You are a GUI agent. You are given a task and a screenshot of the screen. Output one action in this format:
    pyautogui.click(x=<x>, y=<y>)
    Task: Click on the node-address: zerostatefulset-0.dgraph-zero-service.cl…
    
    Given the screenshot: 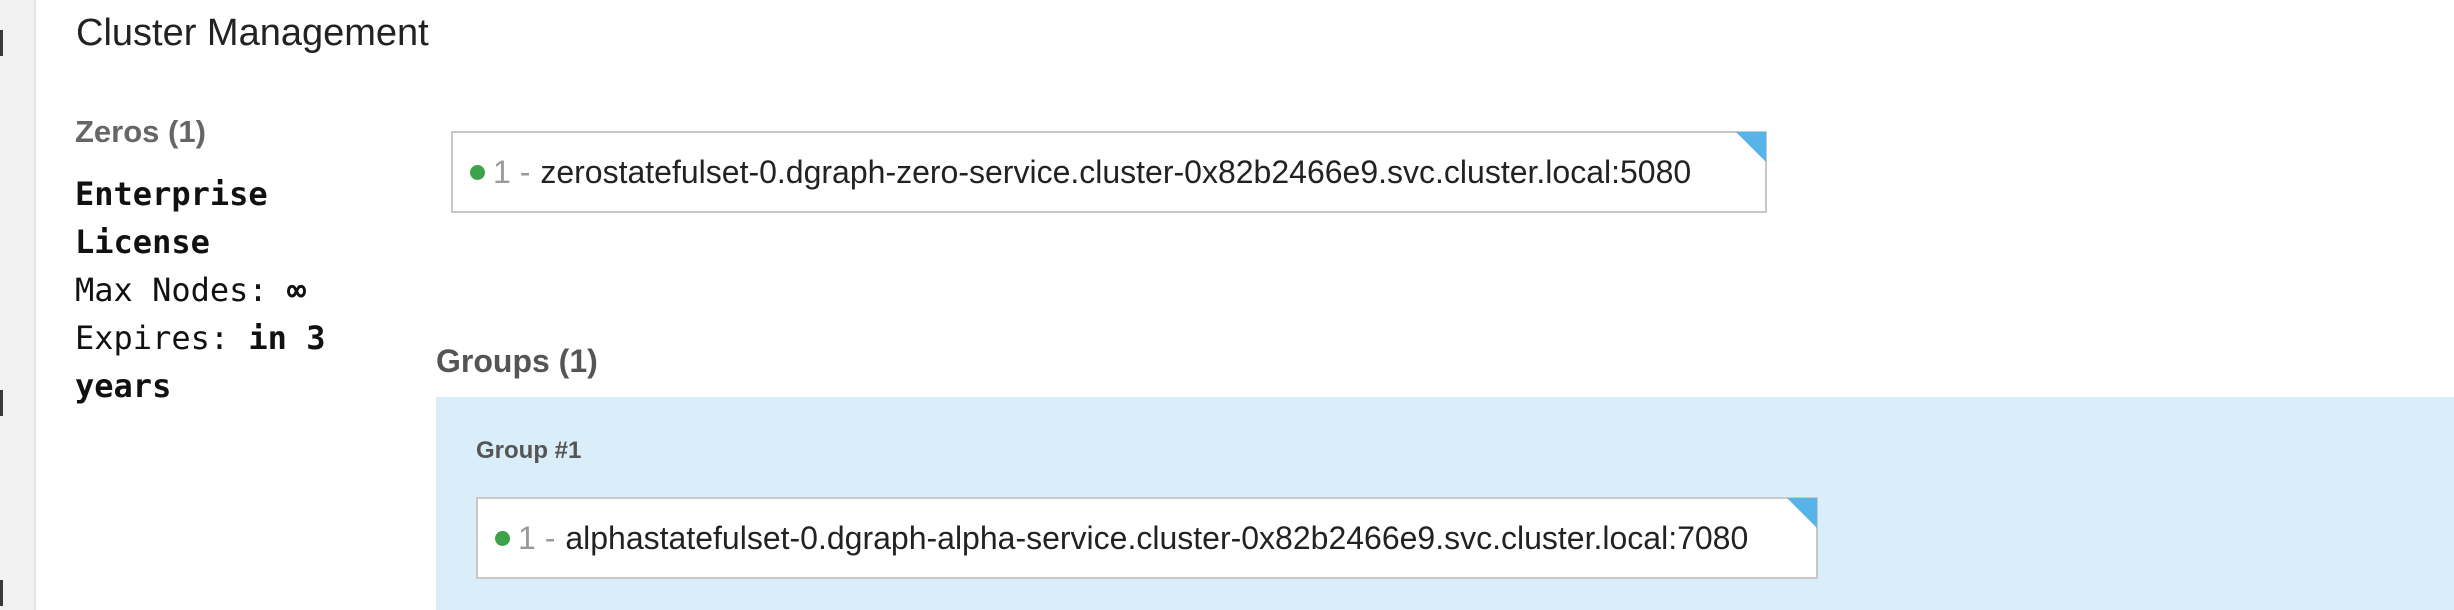 What is the action you would take?
    pyautogui.click(x=1116, y=171)
    